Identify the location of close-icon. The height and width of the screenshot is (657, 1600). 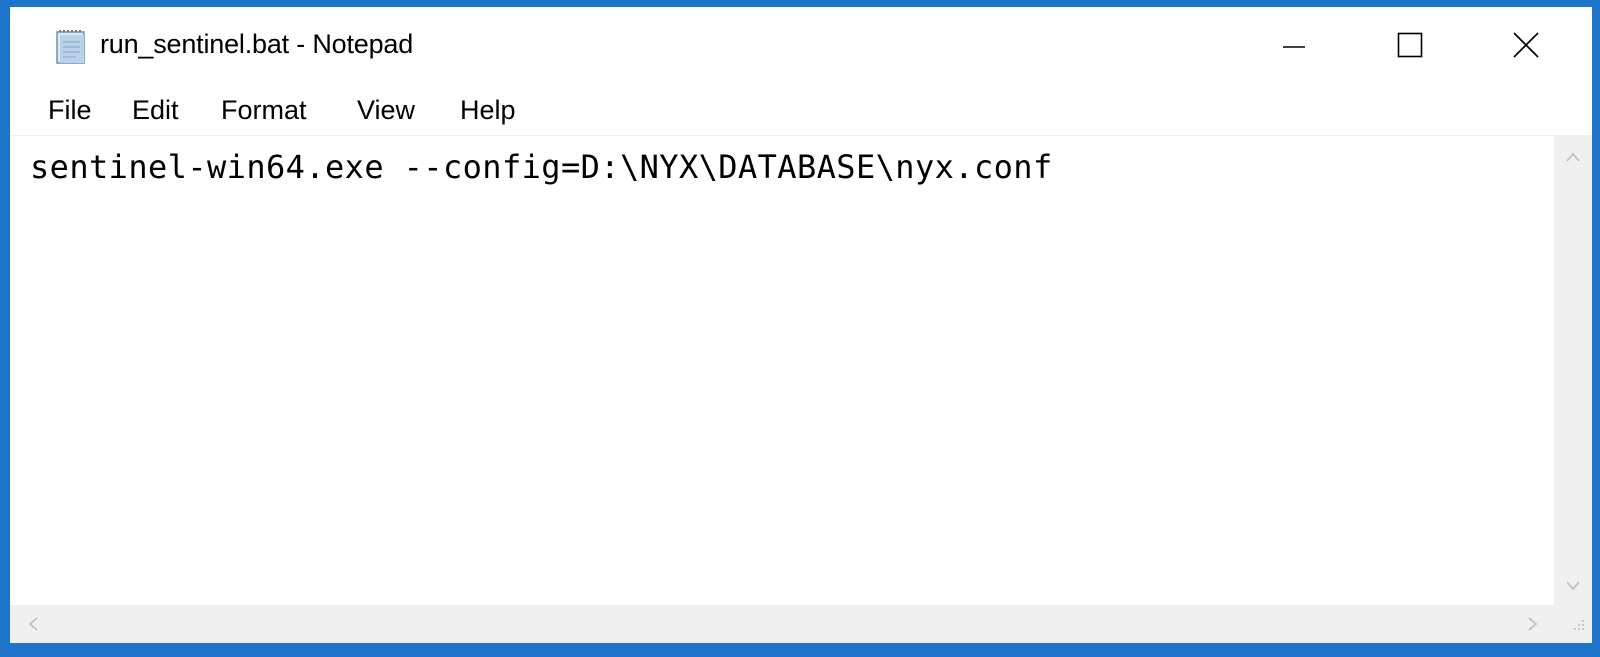
(1526, 47).